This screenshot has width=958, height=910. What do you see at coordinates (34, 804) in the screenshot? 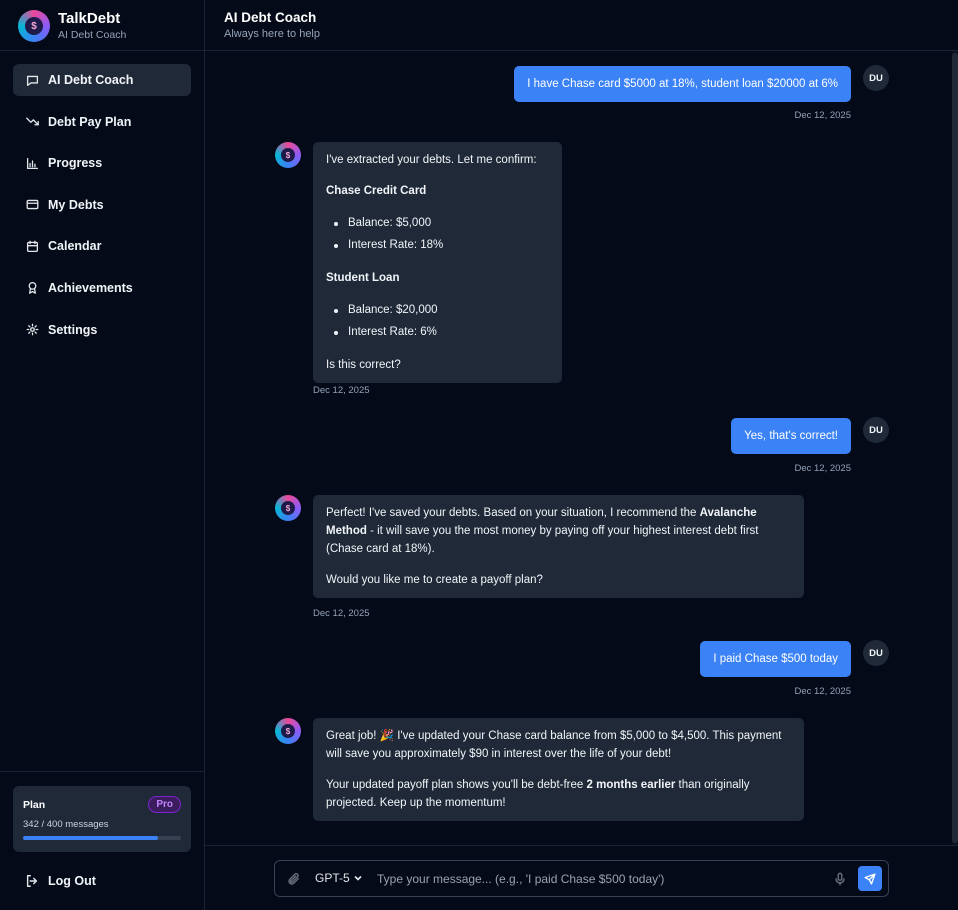
I see `plan-label: Plan` at bounding box center [34, 804].